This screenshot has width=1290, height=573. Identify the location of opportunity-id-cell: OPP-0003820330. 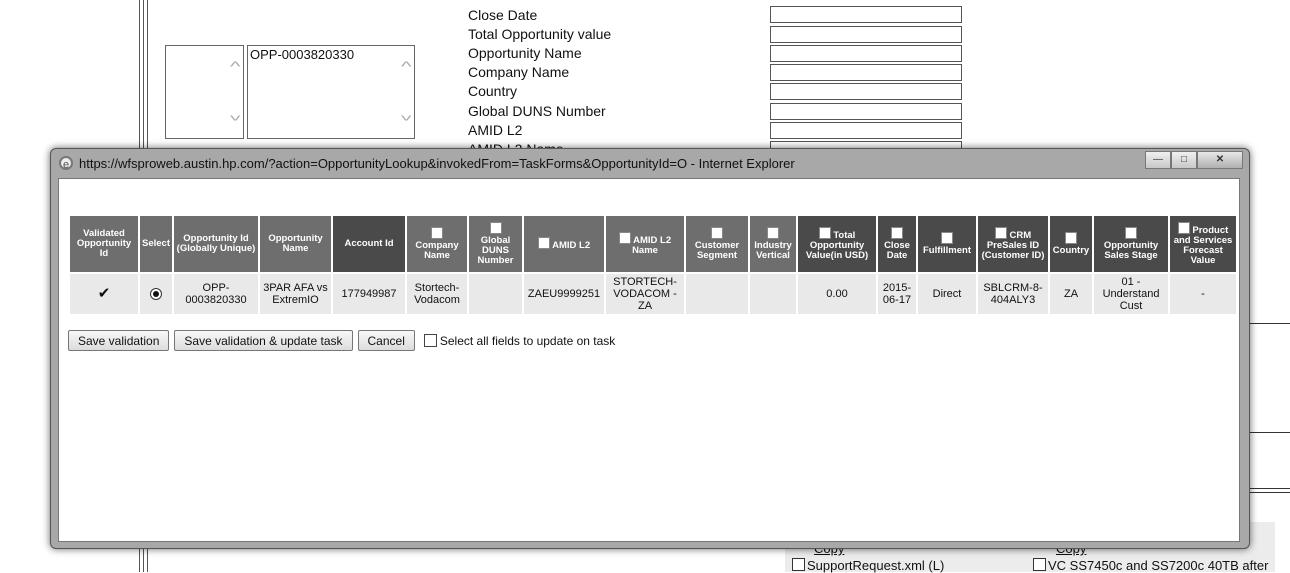
(216, 294).